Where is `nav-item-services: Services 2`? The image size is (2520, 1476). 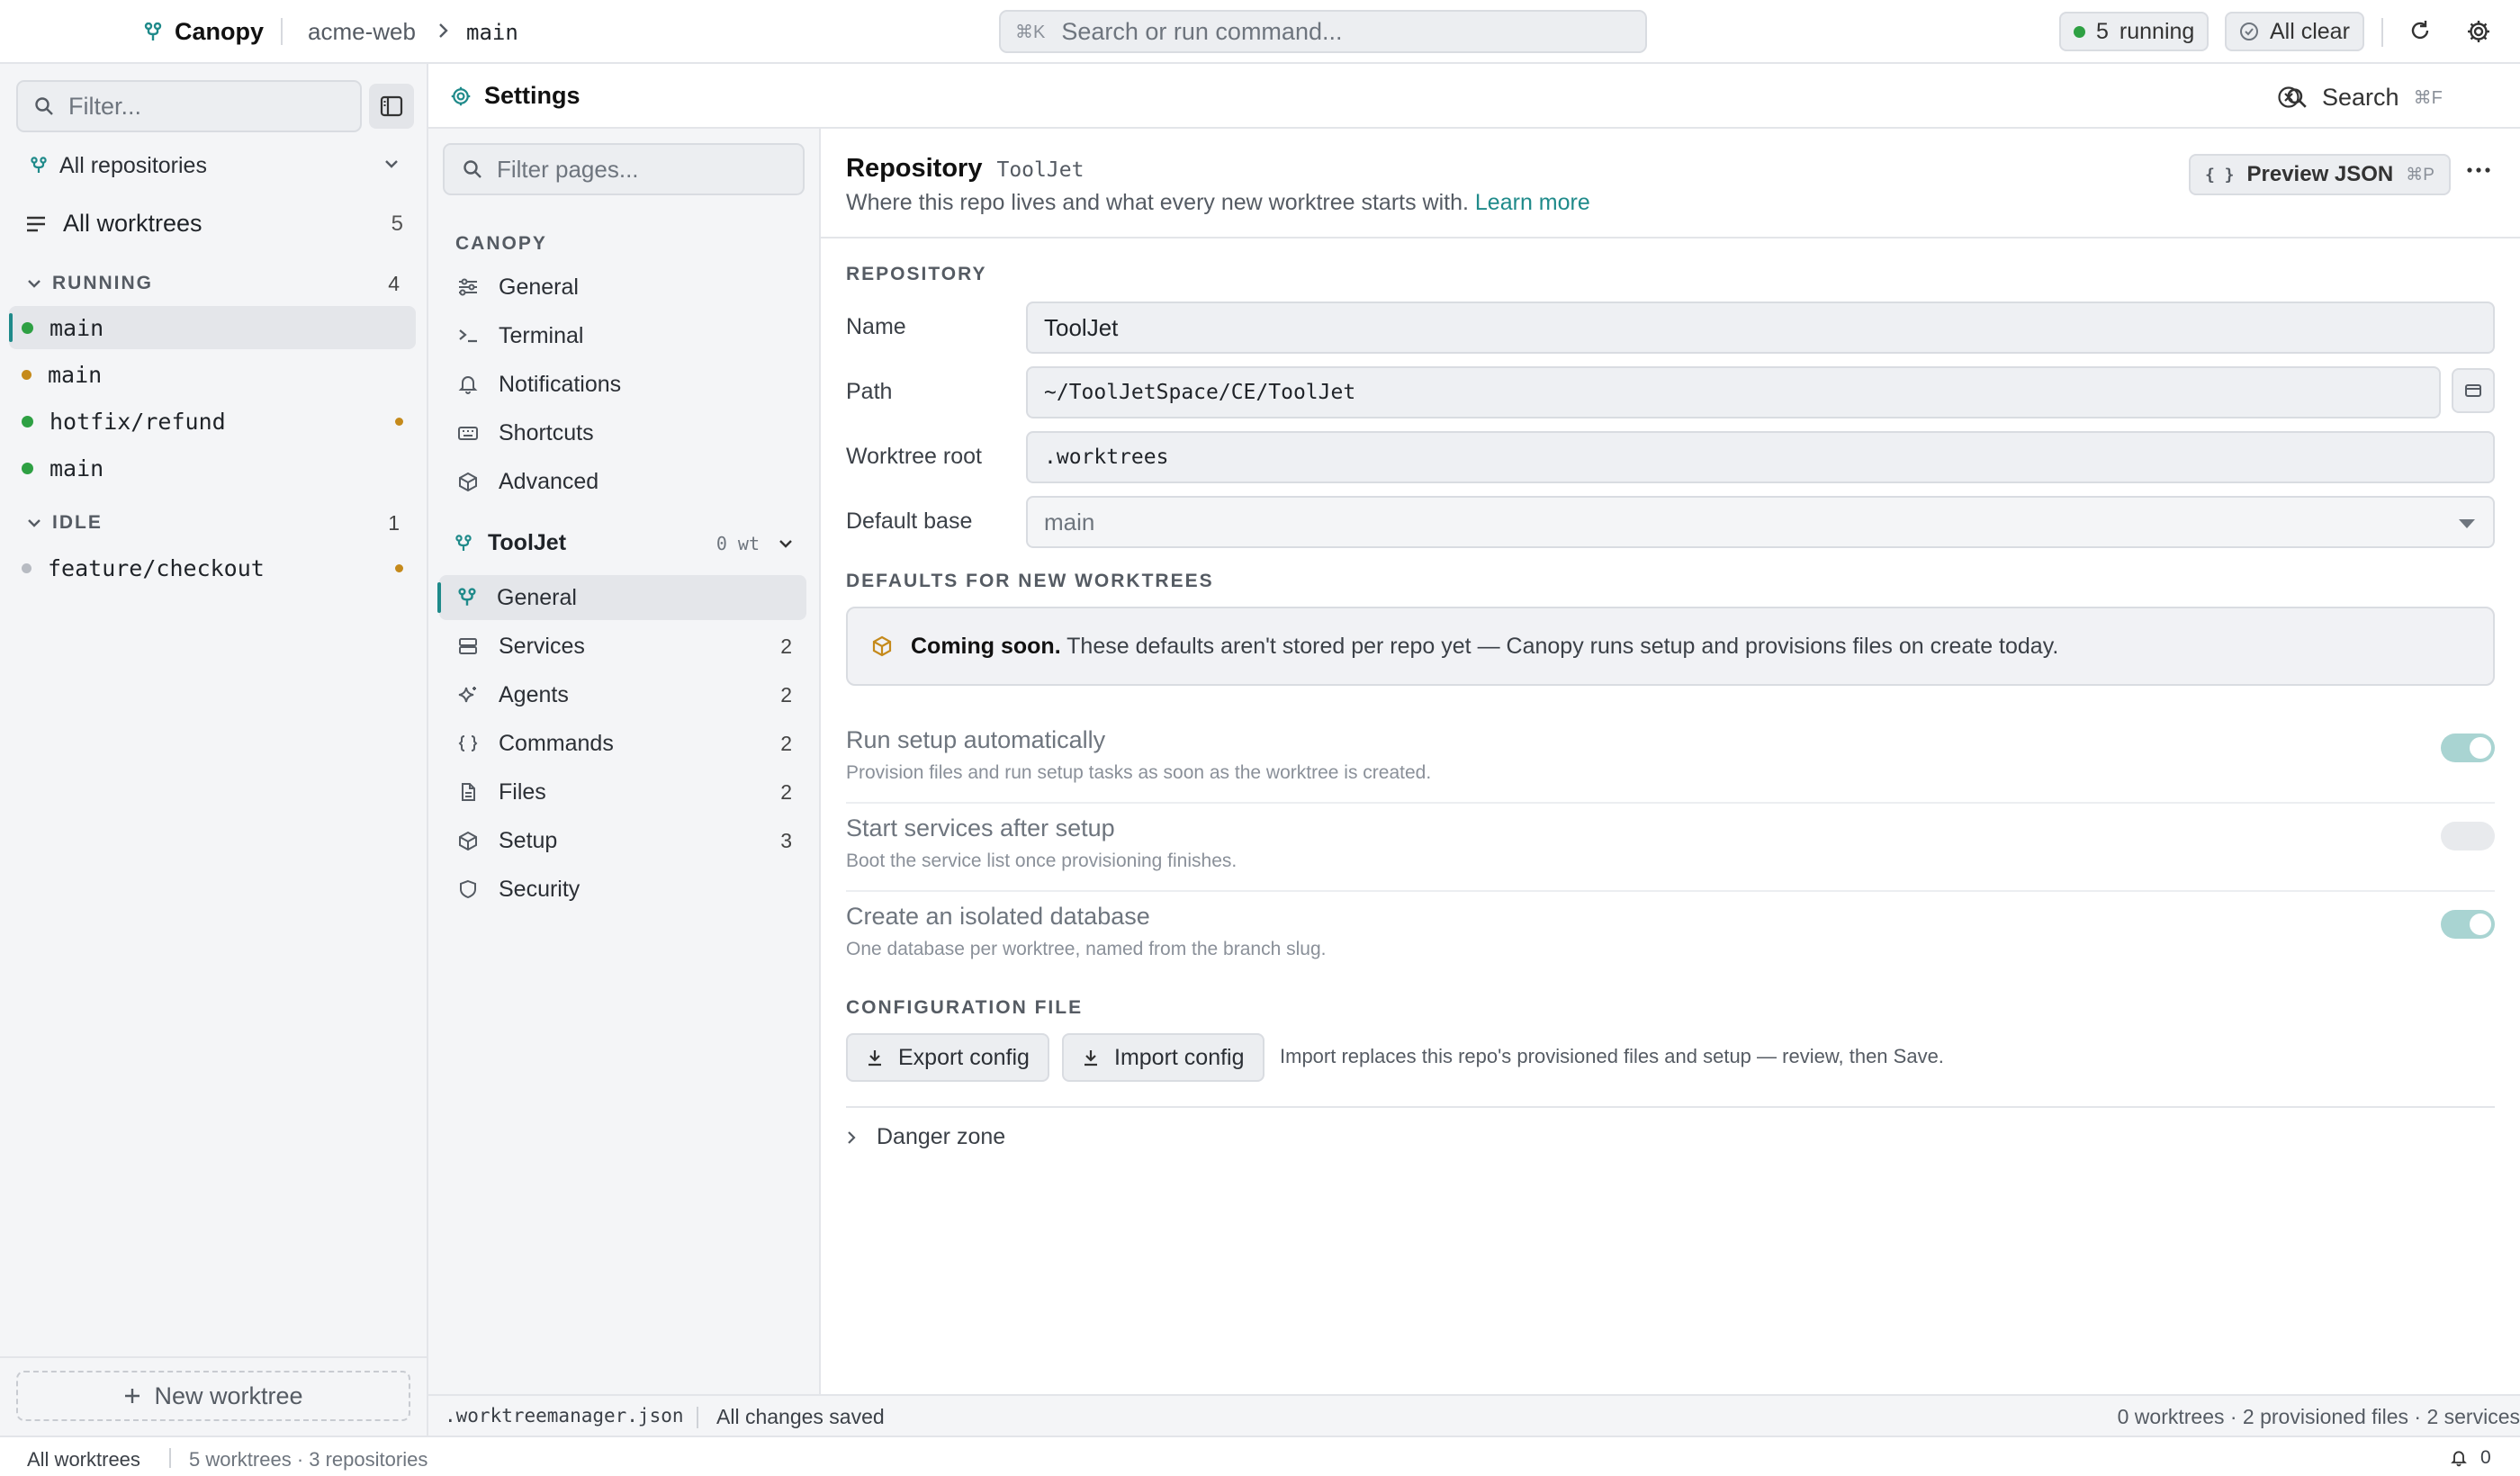
nav-item-services: Services 2 is located at coordinates (623, 646).